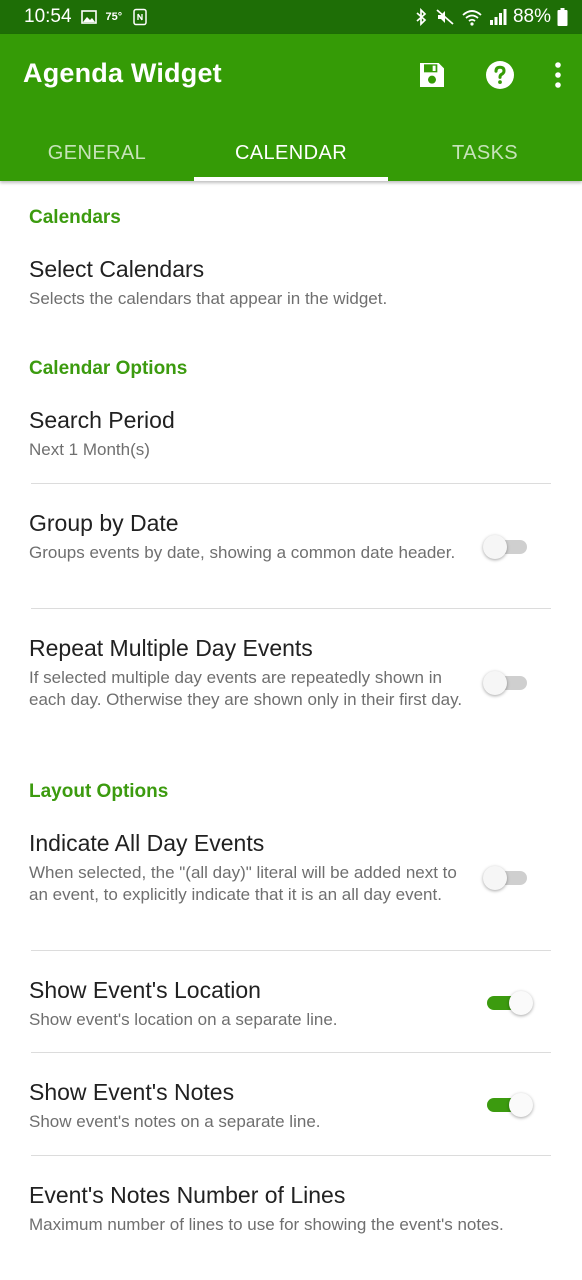 The width and height of the screenshot is (582, 1280). Describe the element at coordinates (88, 17) in the screenshot. I see `image-icon` at that location.